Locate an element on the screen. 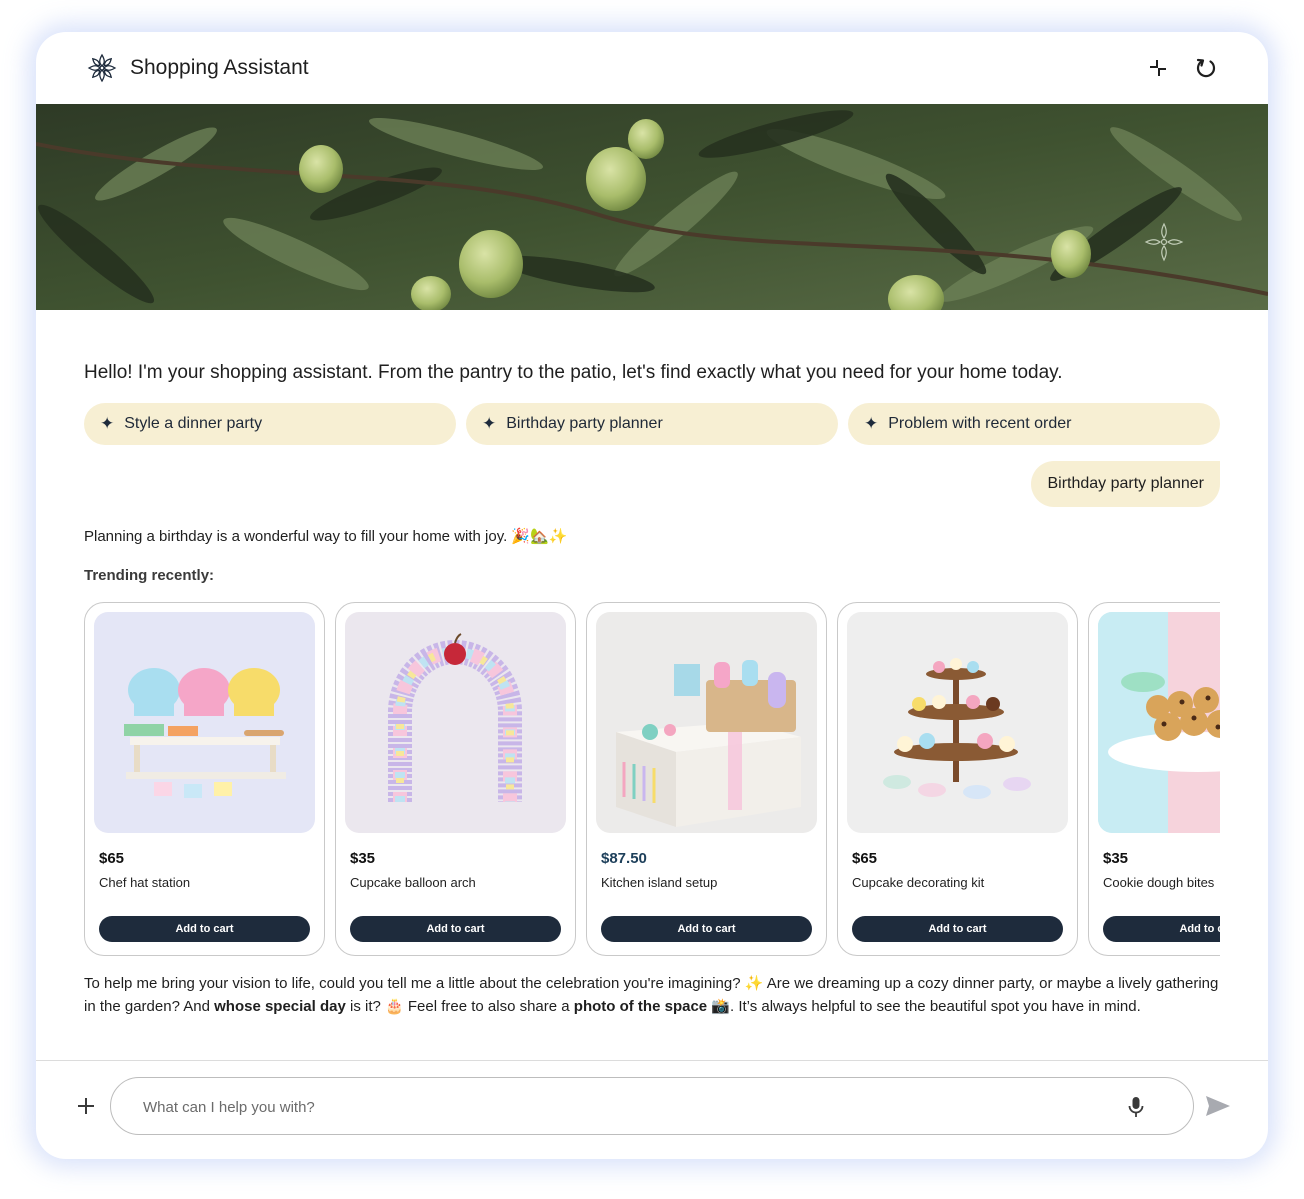  minimize-icon is located at coordinates (1158, 68).